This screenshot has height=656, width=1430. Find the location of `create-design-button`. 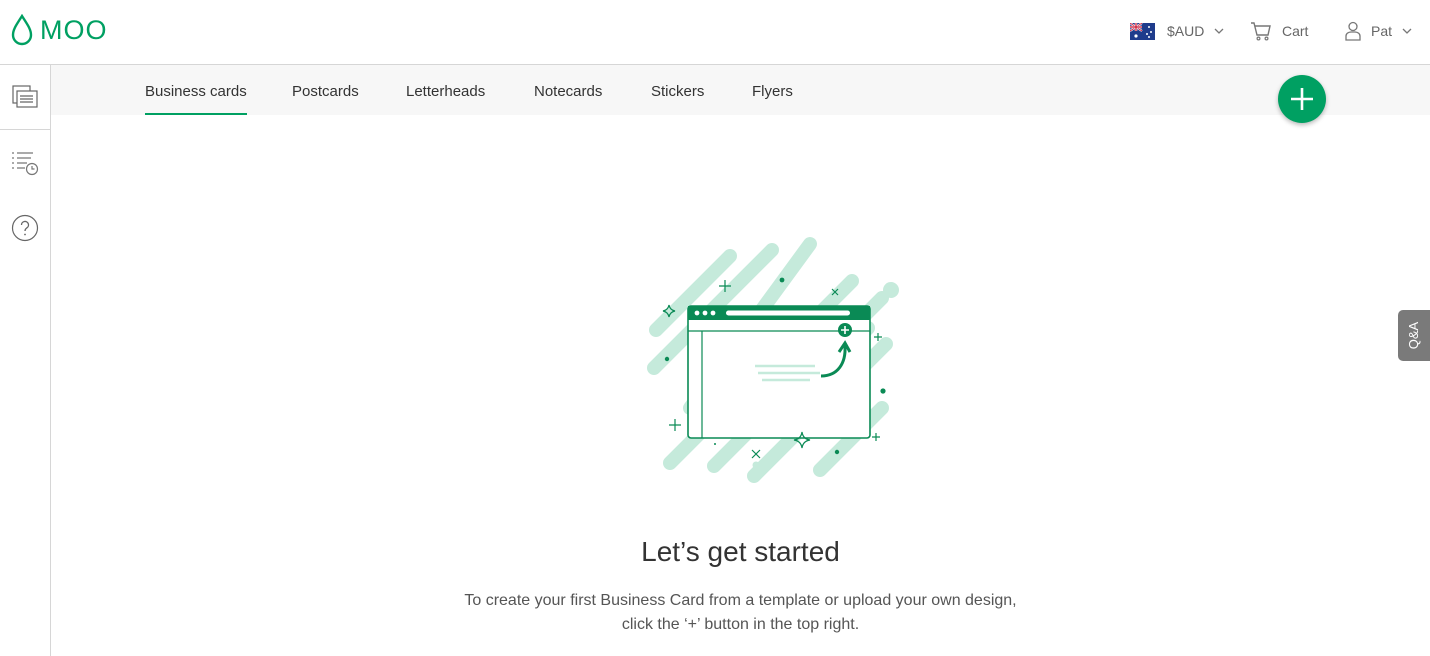

create-design-button is located at coordinates (1302, 99).